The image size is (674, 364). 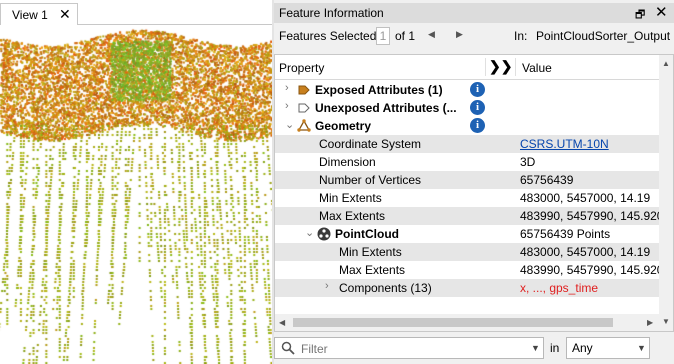 I want to click on table-row: › Exposed Attributes (1) i, so click(x=467, y=90).